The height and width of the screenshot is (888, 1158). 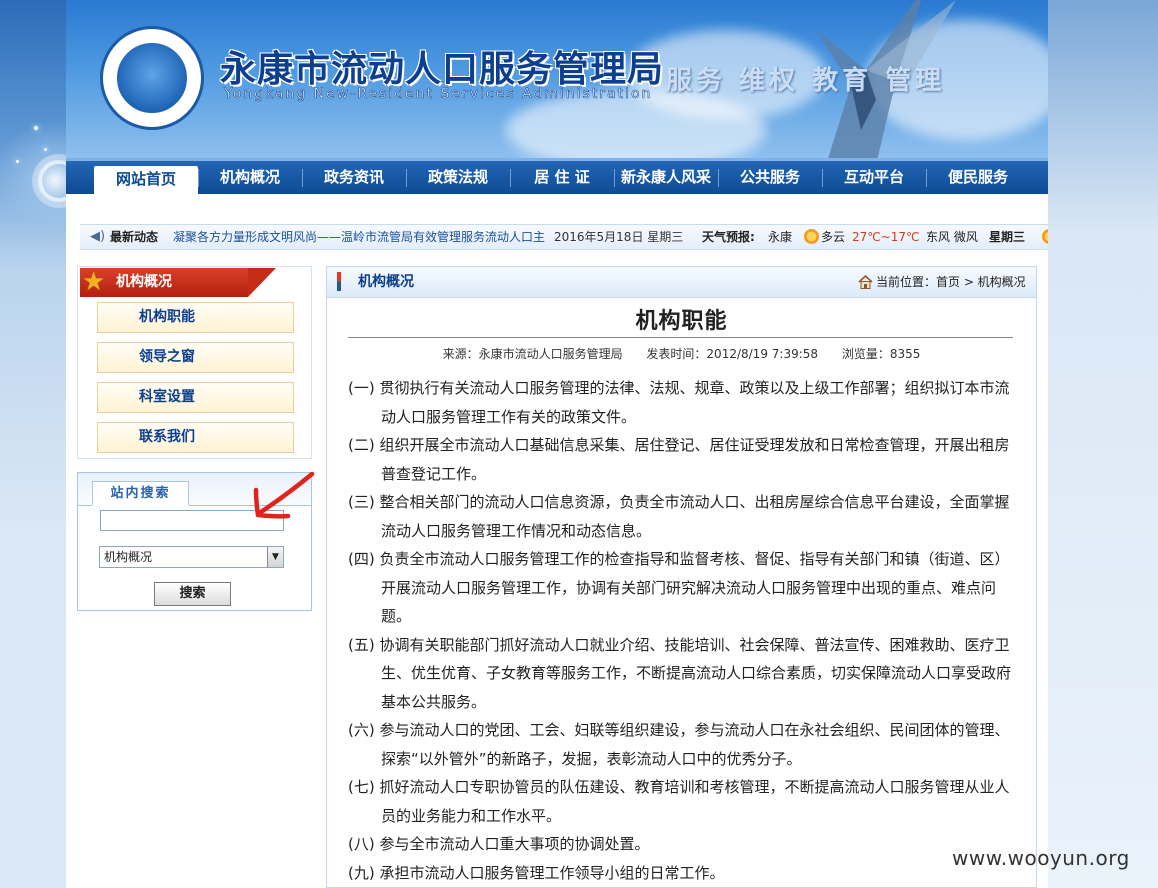 I want to click on weather-temperature: 27℃~17℃, so click(x=886, y=237).